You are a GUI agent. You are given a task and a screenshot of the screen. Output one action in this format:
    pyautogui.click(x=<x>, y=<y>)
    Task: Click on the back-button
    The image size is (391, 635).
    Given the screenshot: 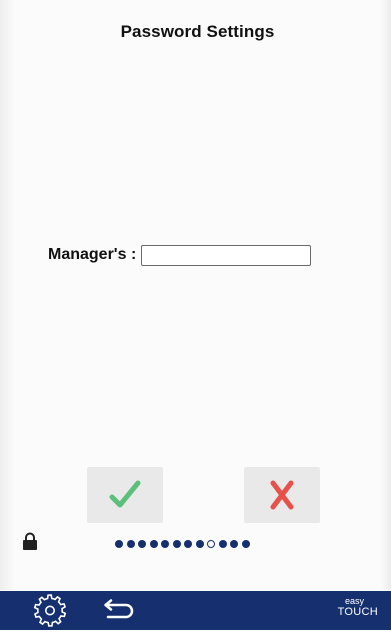 What is the action you would take?
    pyautogui.click(x=118, y=611)
    